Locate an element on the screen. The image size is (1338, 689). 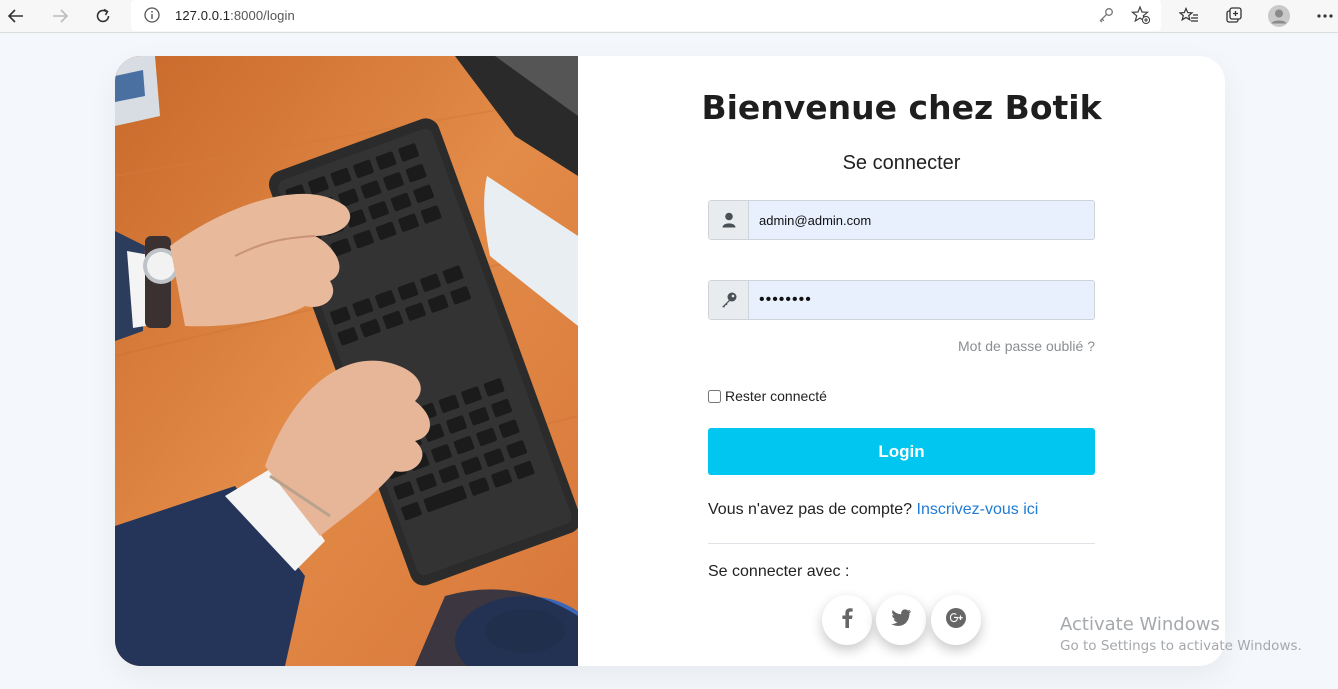
url-path: :8000/login is located at coordinates (262, 15).